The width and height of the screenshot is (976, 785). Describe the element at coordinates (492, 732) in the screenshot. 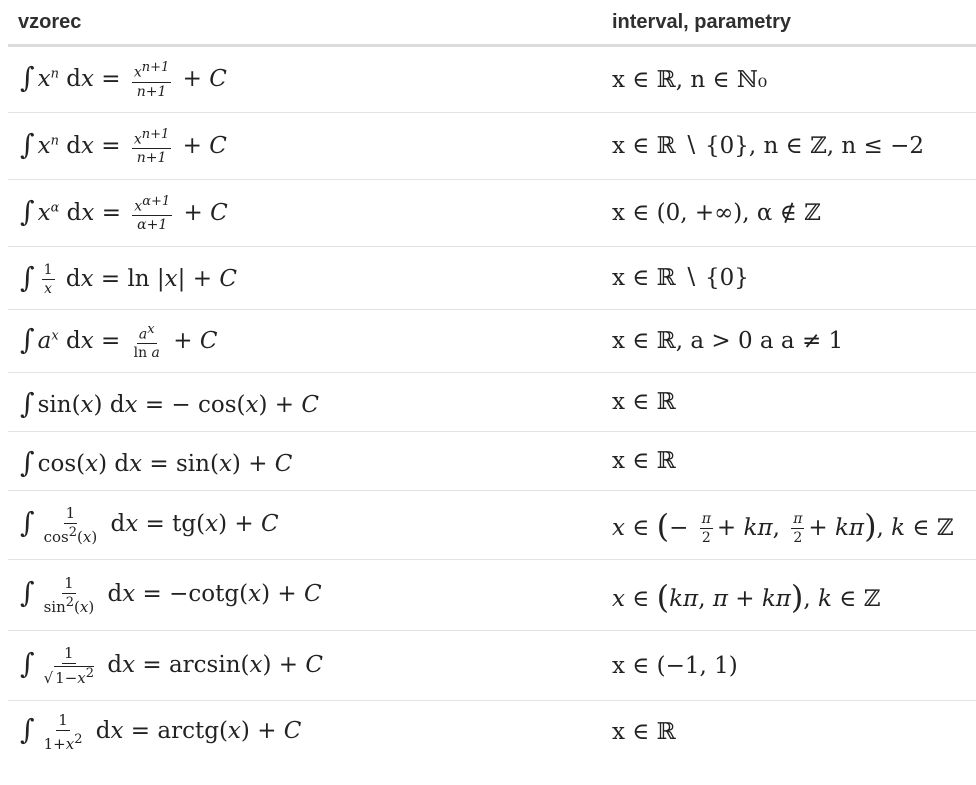

I see `table-row: ∫ 1 1+x2 dx = arctg(x) + C x ∈ ℝ` at that location.